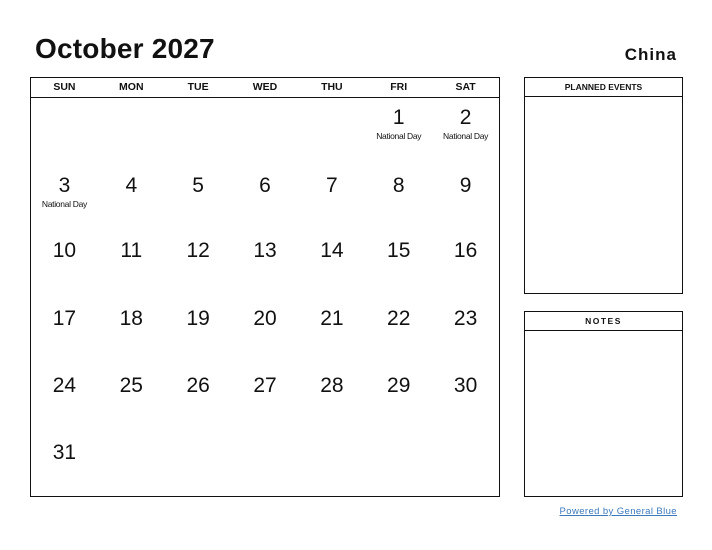 The image size is (712, 550). Describe the element at coordinates (198, 185) in the screenshot. I see `day-number: 5` at that location.